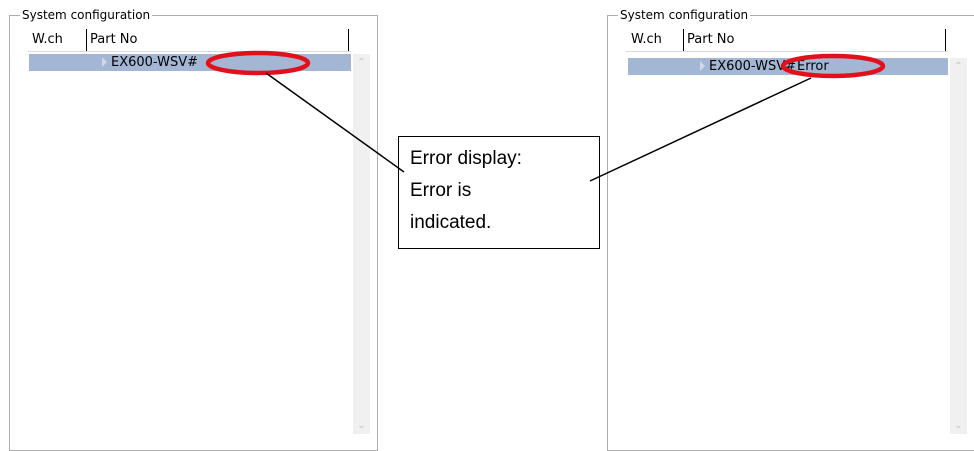 This screenshot has height=451, width=974. I want to click on right-column-wch: W.ch, so click(646, 40).